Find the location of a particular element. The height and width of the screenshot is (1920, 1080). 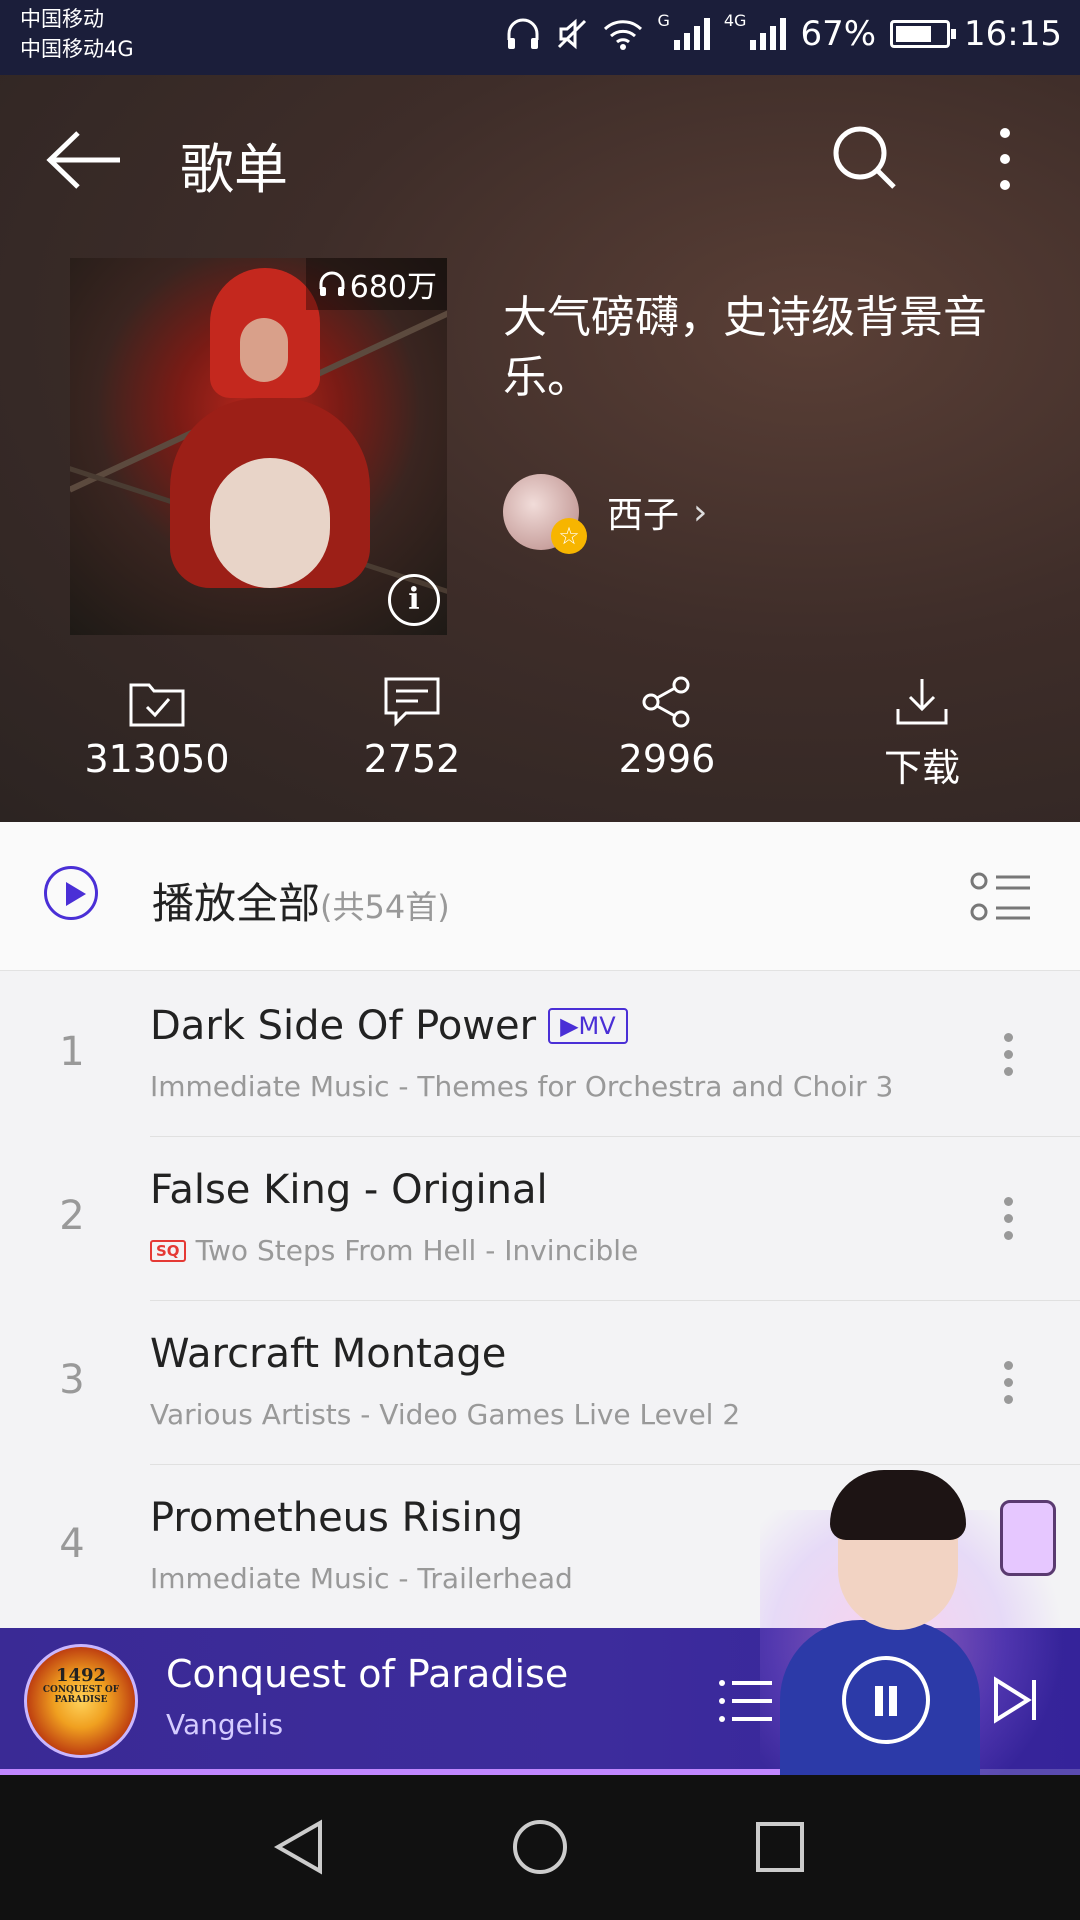

star-badge-icon: ☆ is located at coordinates (569, 536).